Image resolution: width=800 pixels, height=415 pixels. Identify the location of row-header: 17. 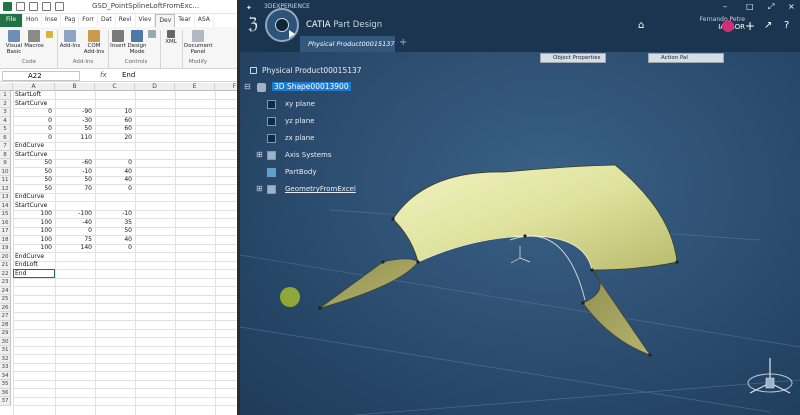
(5, 231).